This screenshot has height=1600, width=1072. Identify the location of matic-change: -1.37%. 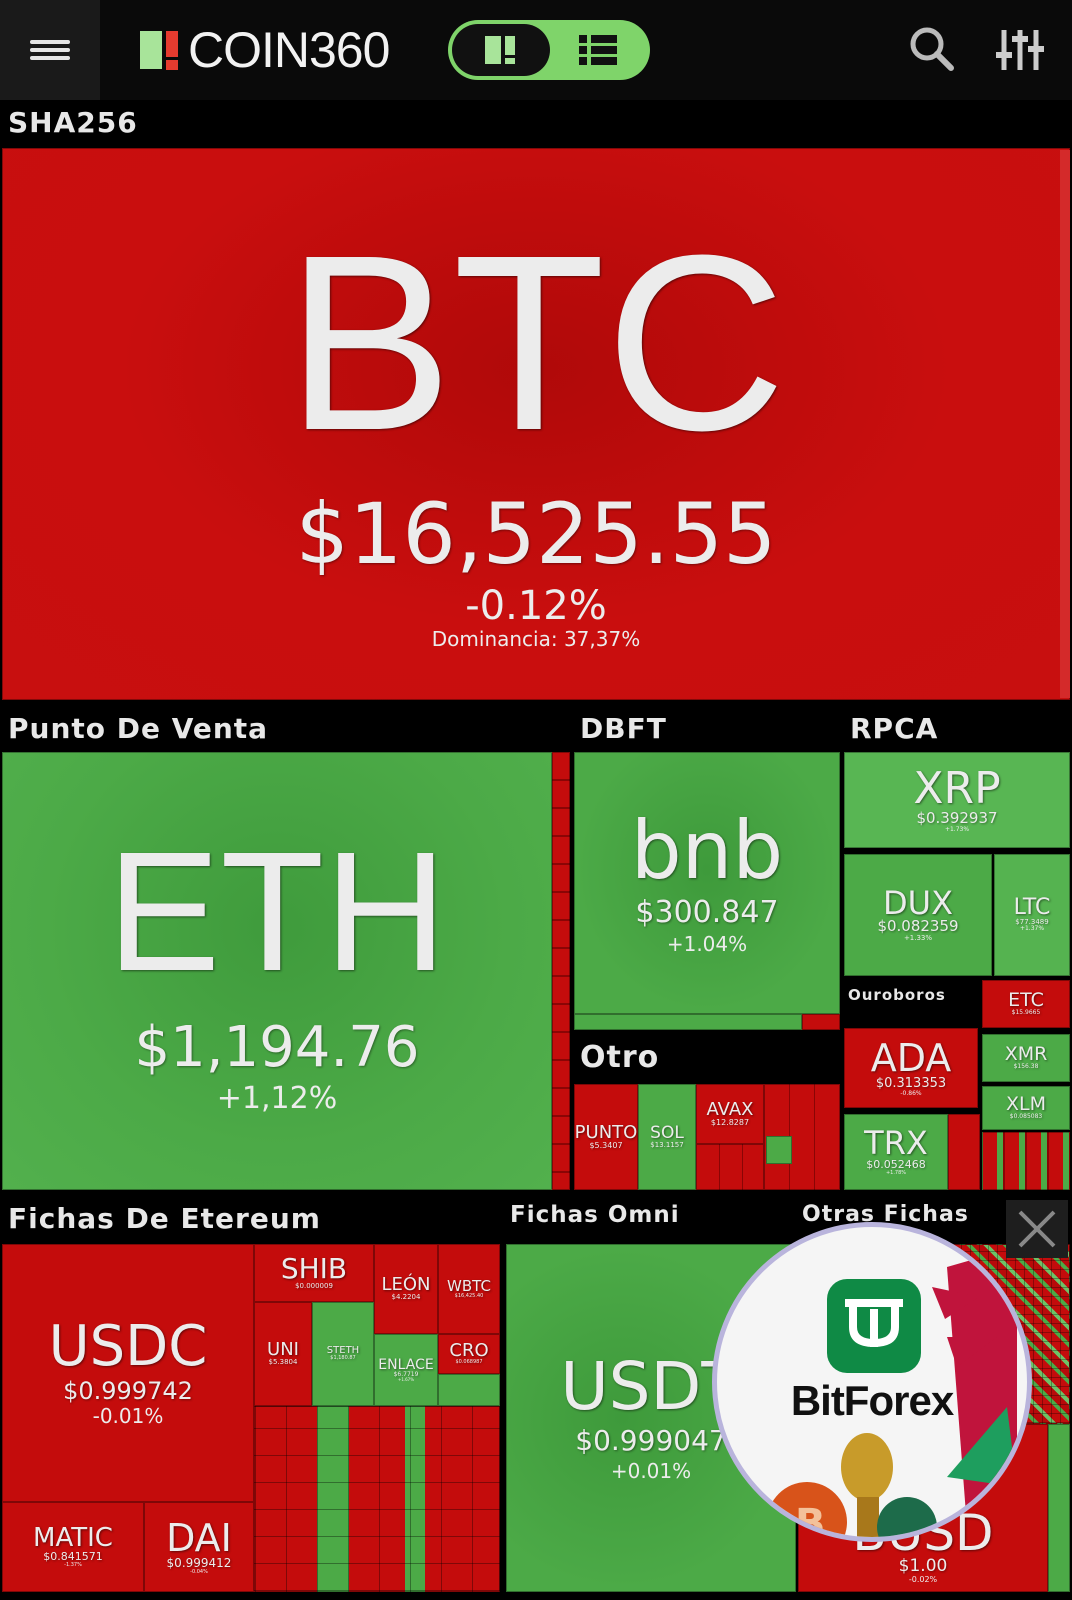
(73, 1565).